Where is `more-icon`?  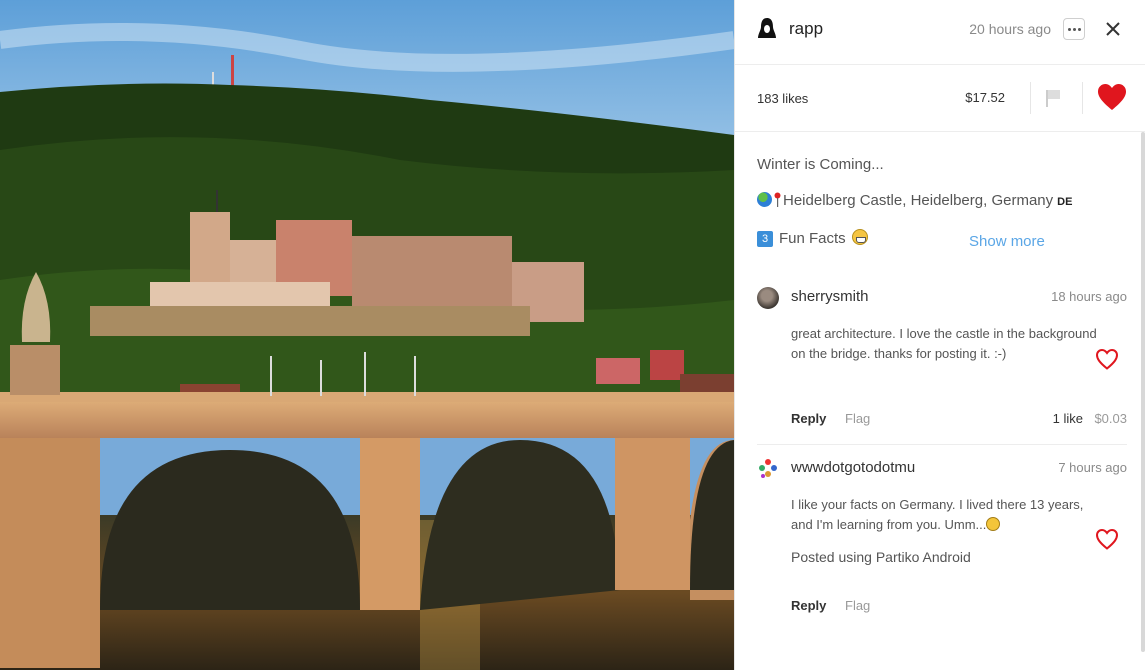 more-icon is located at coordinates (1074, 29).